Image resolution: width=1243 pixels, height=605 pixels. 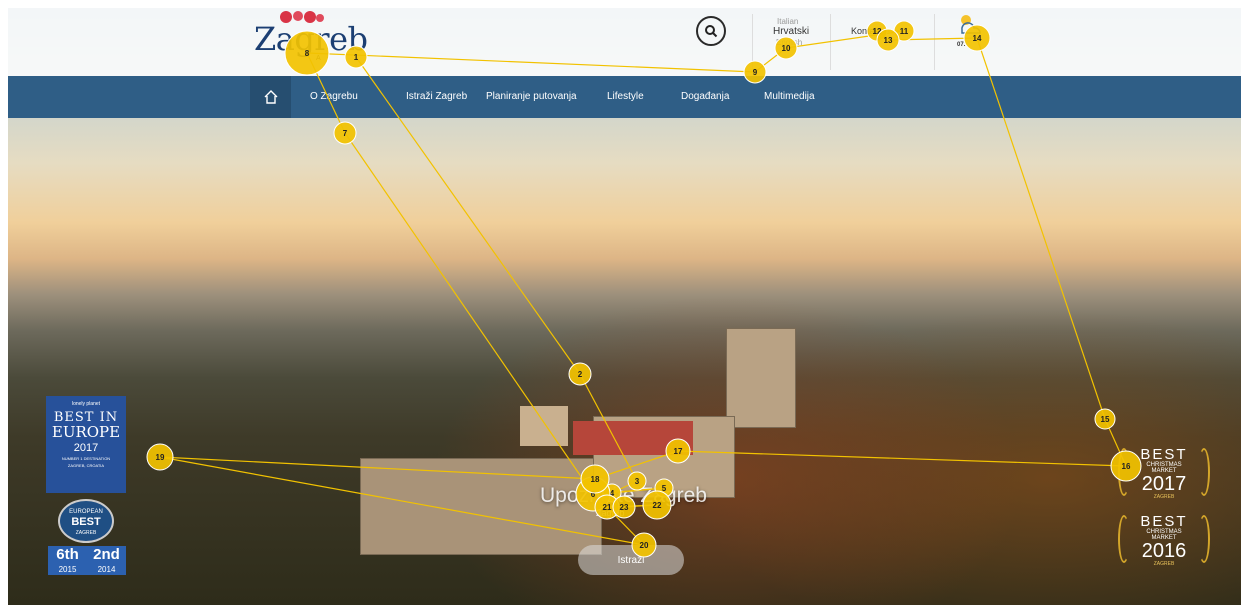 I want to click on christmas-market-2017-badge: BEST CHRISTMAS MARKET 2017 ZAGREB, so click(x=1164, y=473).